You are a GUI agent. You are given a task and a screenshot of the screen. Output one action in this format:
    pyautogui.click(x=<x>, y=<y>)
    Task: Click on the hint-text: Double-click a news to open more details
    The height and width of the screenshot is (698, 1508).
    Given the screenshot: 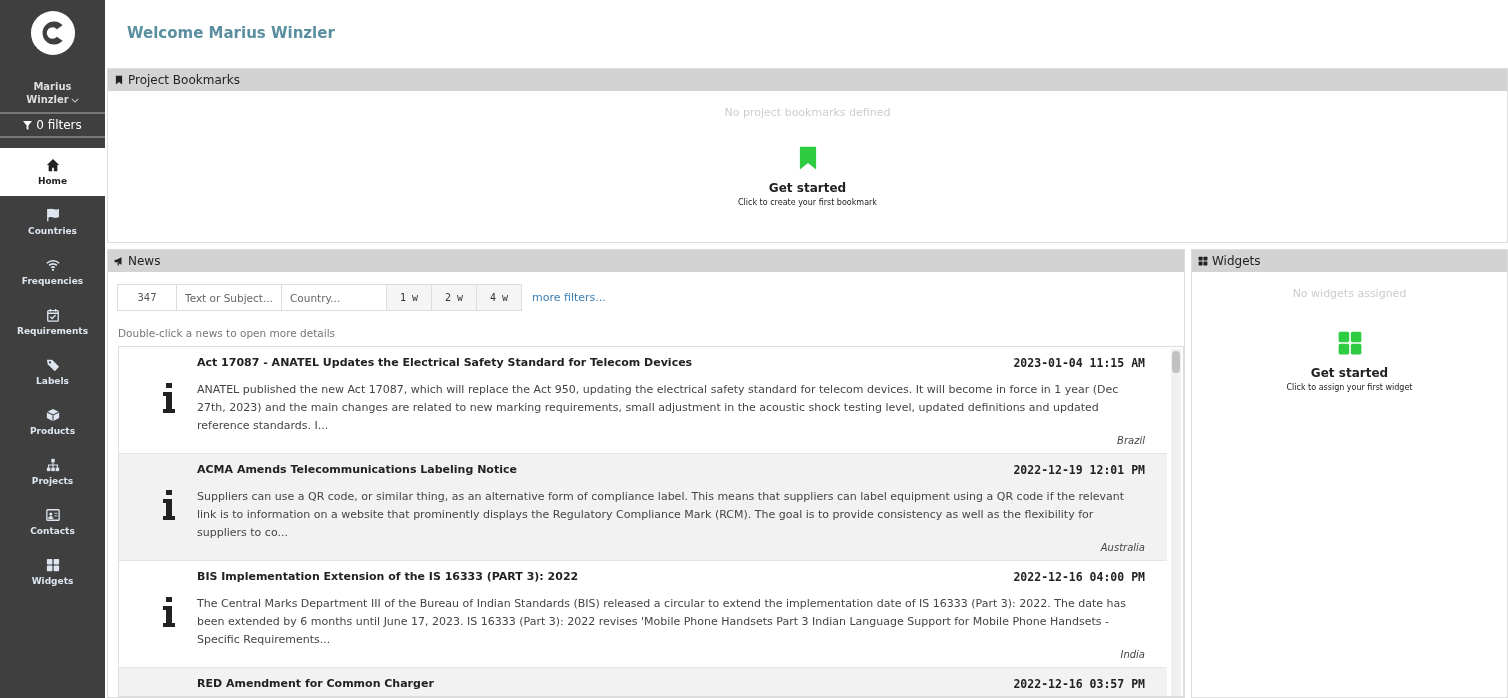 What is the action you would take?
    pyautogui.click(x=227, y=333)
    